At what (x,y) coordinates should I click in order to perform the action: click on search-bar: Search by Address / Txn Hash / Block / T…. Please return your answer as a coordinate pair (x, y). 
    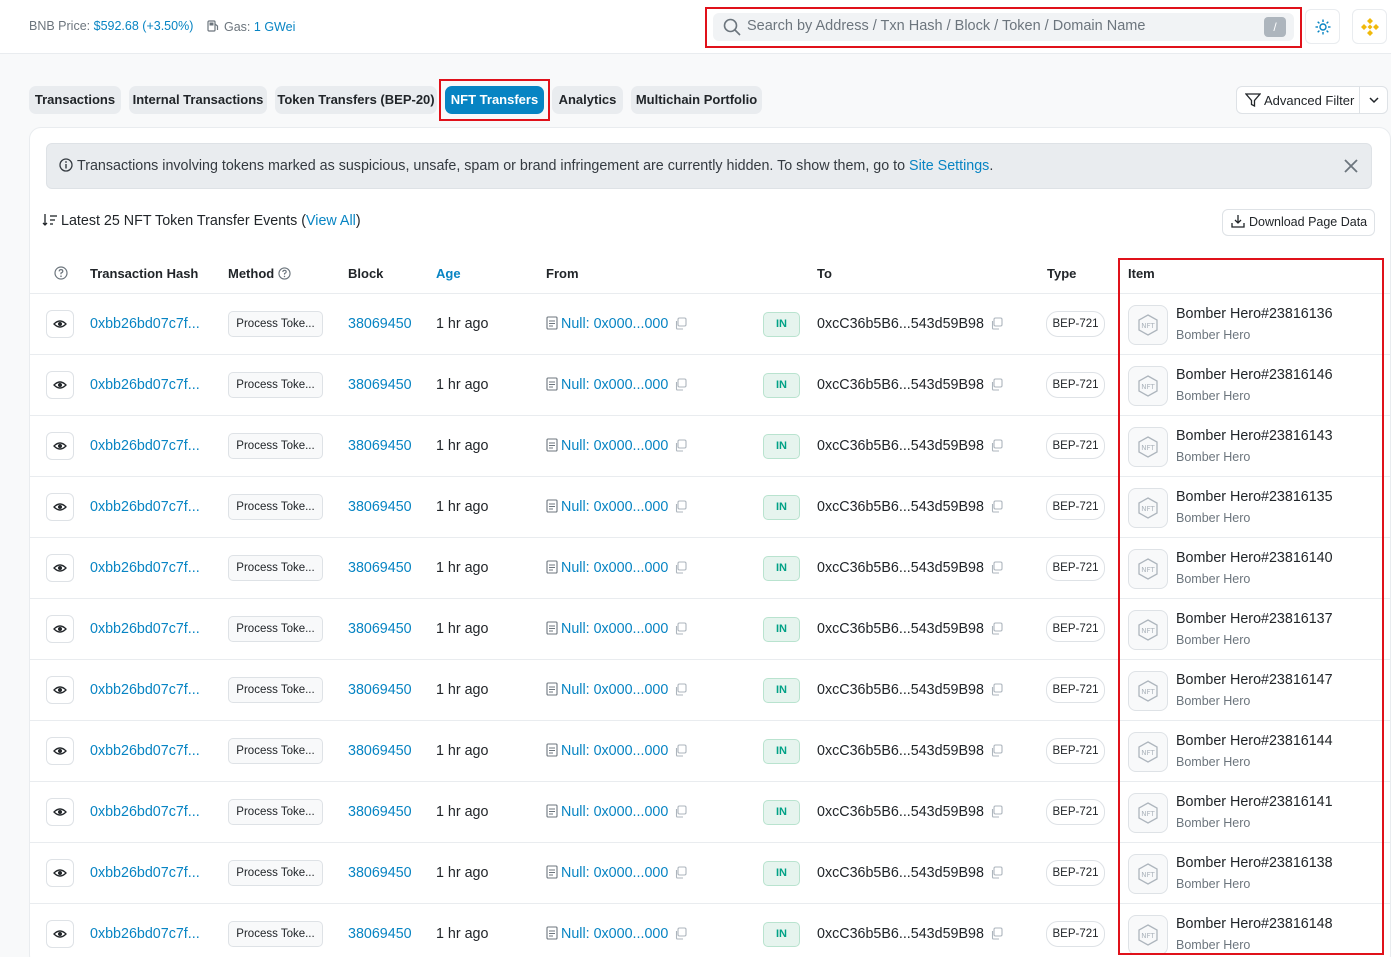
    Looking at the image, I should click on (1003, 27).